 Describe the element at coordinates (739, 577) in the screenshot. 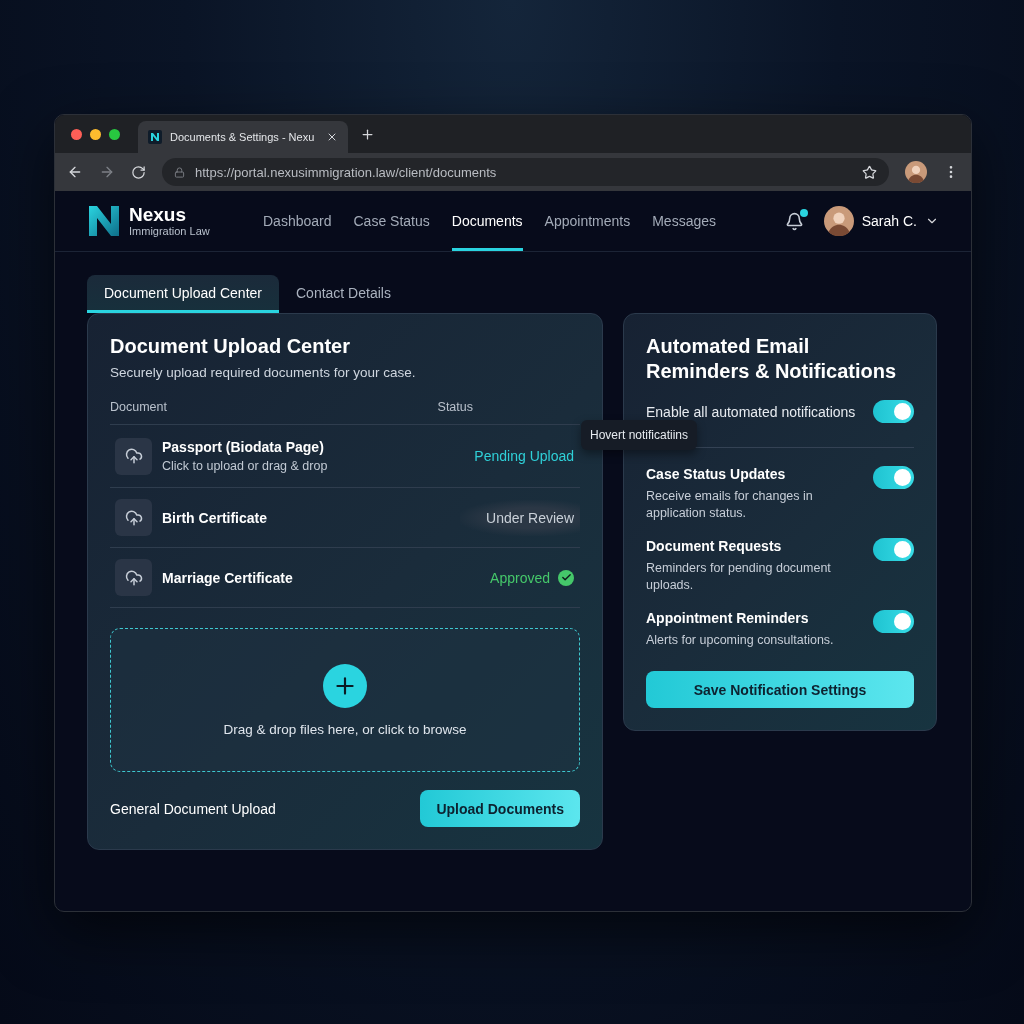

I see `setting-description: Reminders for pending document uploads.` at that location.